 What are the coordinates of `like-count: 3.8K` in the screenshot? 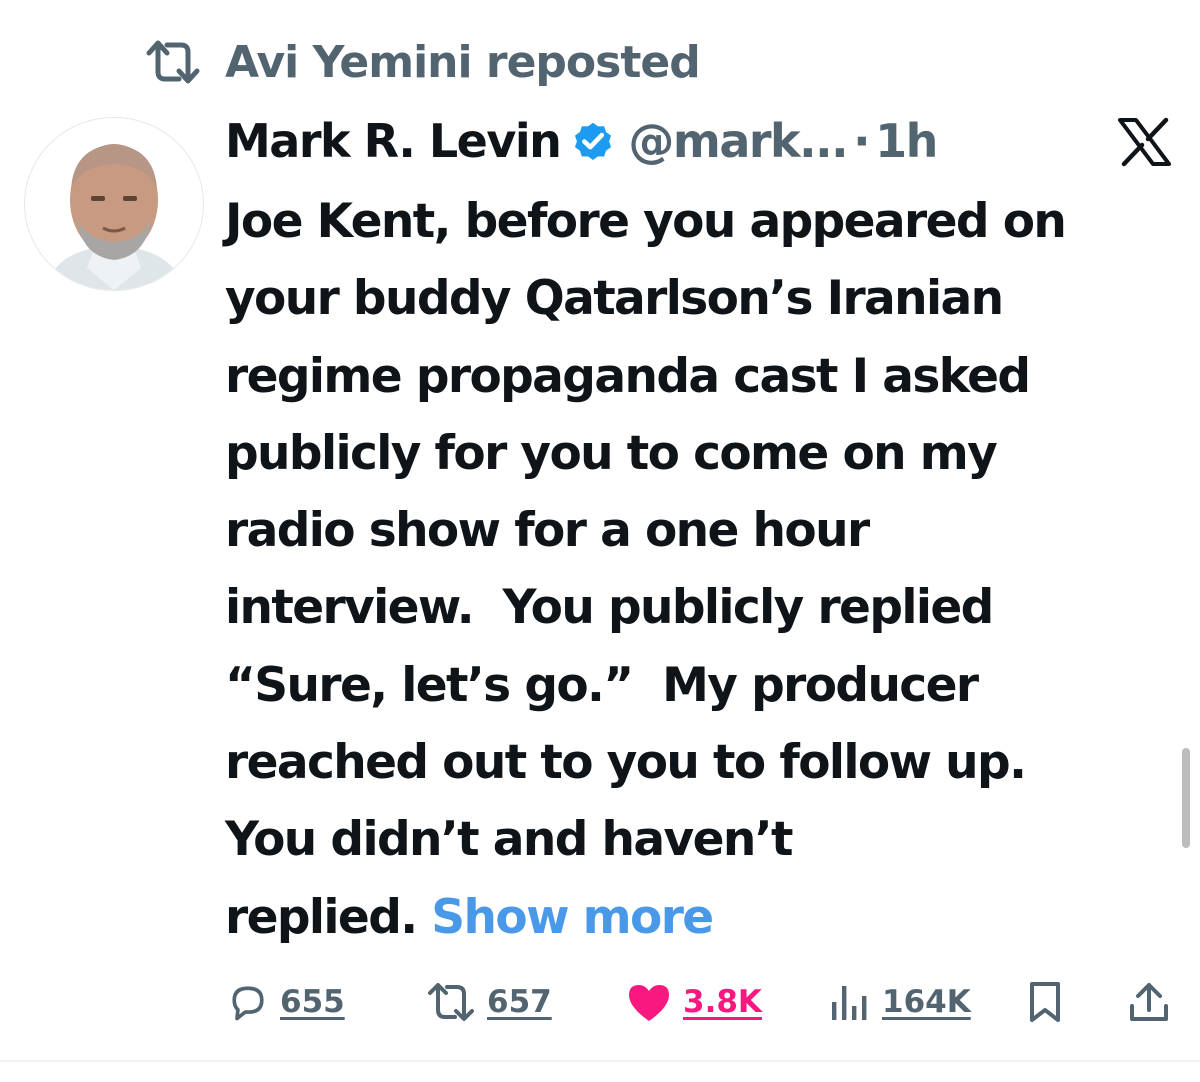 It's located at (722, 1002).